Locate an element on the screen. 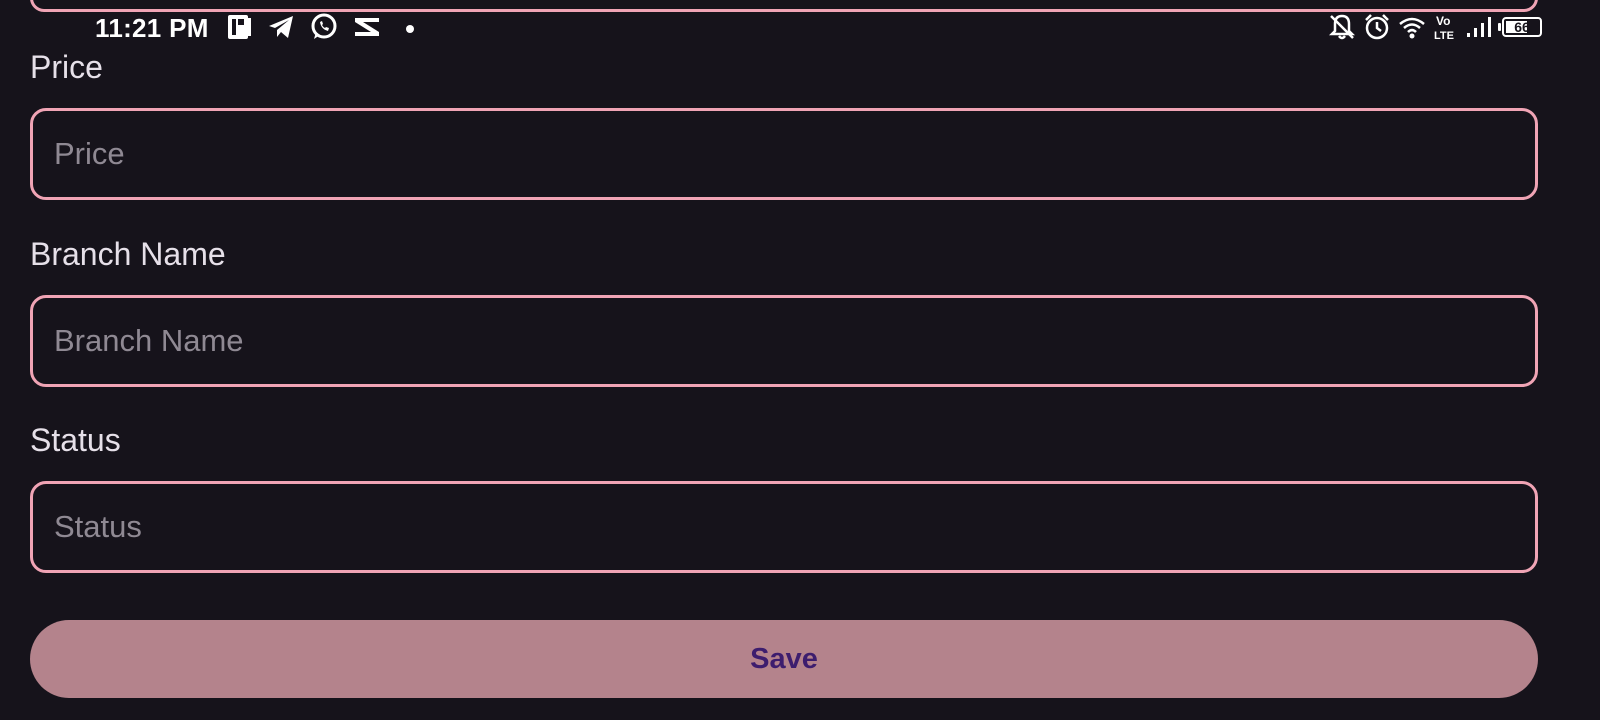 The width and height of the screenshot is (1600, 720). whatsapp-icon is located at coordinates (324, 26).